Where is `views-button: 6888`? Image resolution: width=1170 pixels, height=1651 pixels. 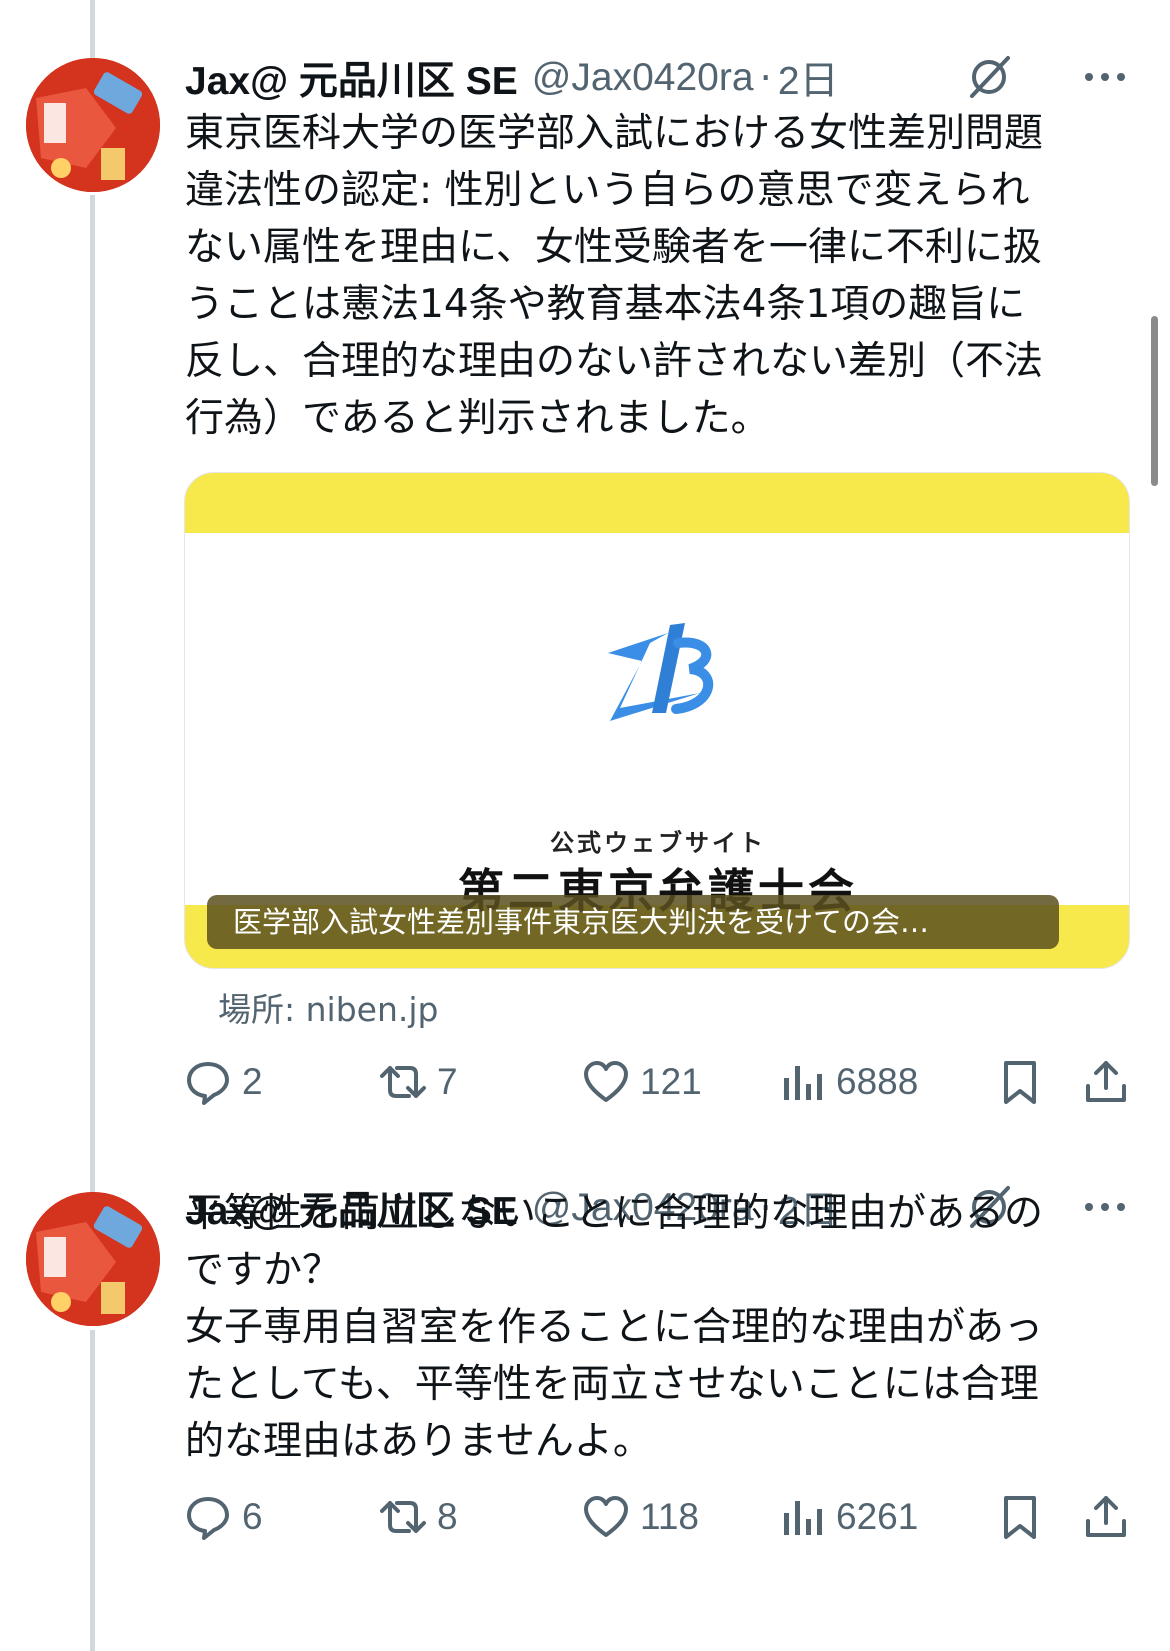
views-button: 6888 is located at coordinates (848, 1082).